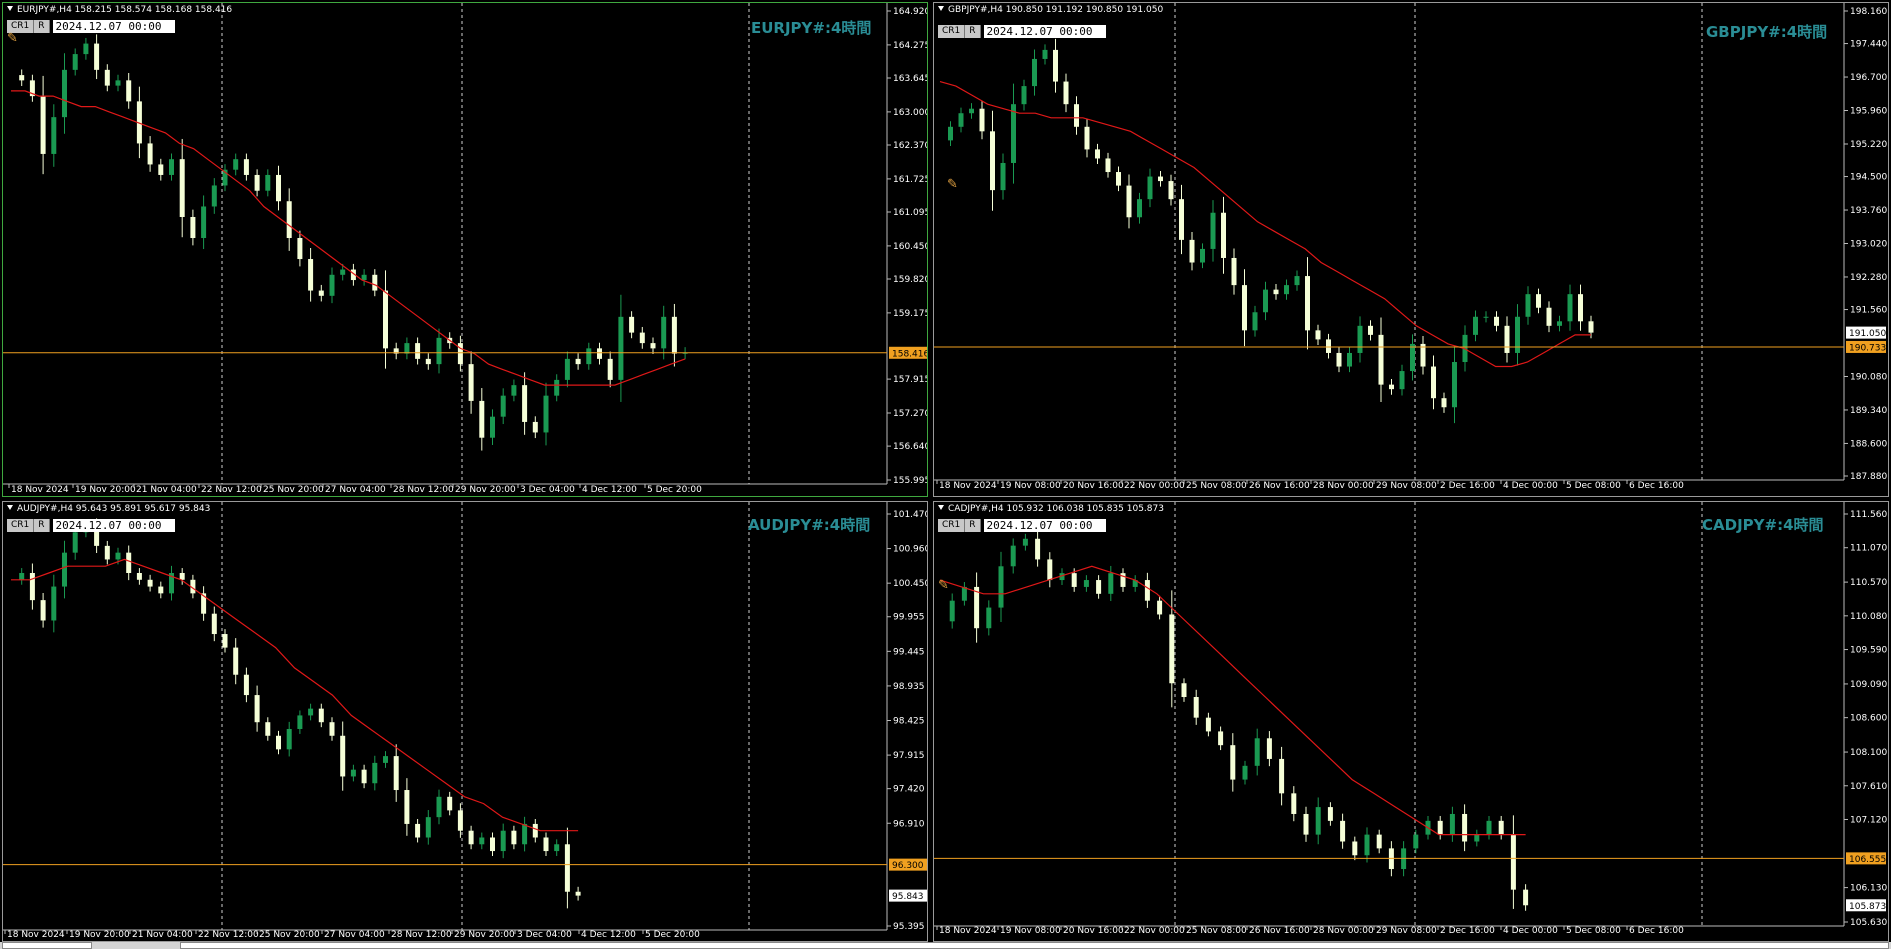 The image size is (1891, 949). I want to click on y-tick-label: 187.880, so click(1868, 477).